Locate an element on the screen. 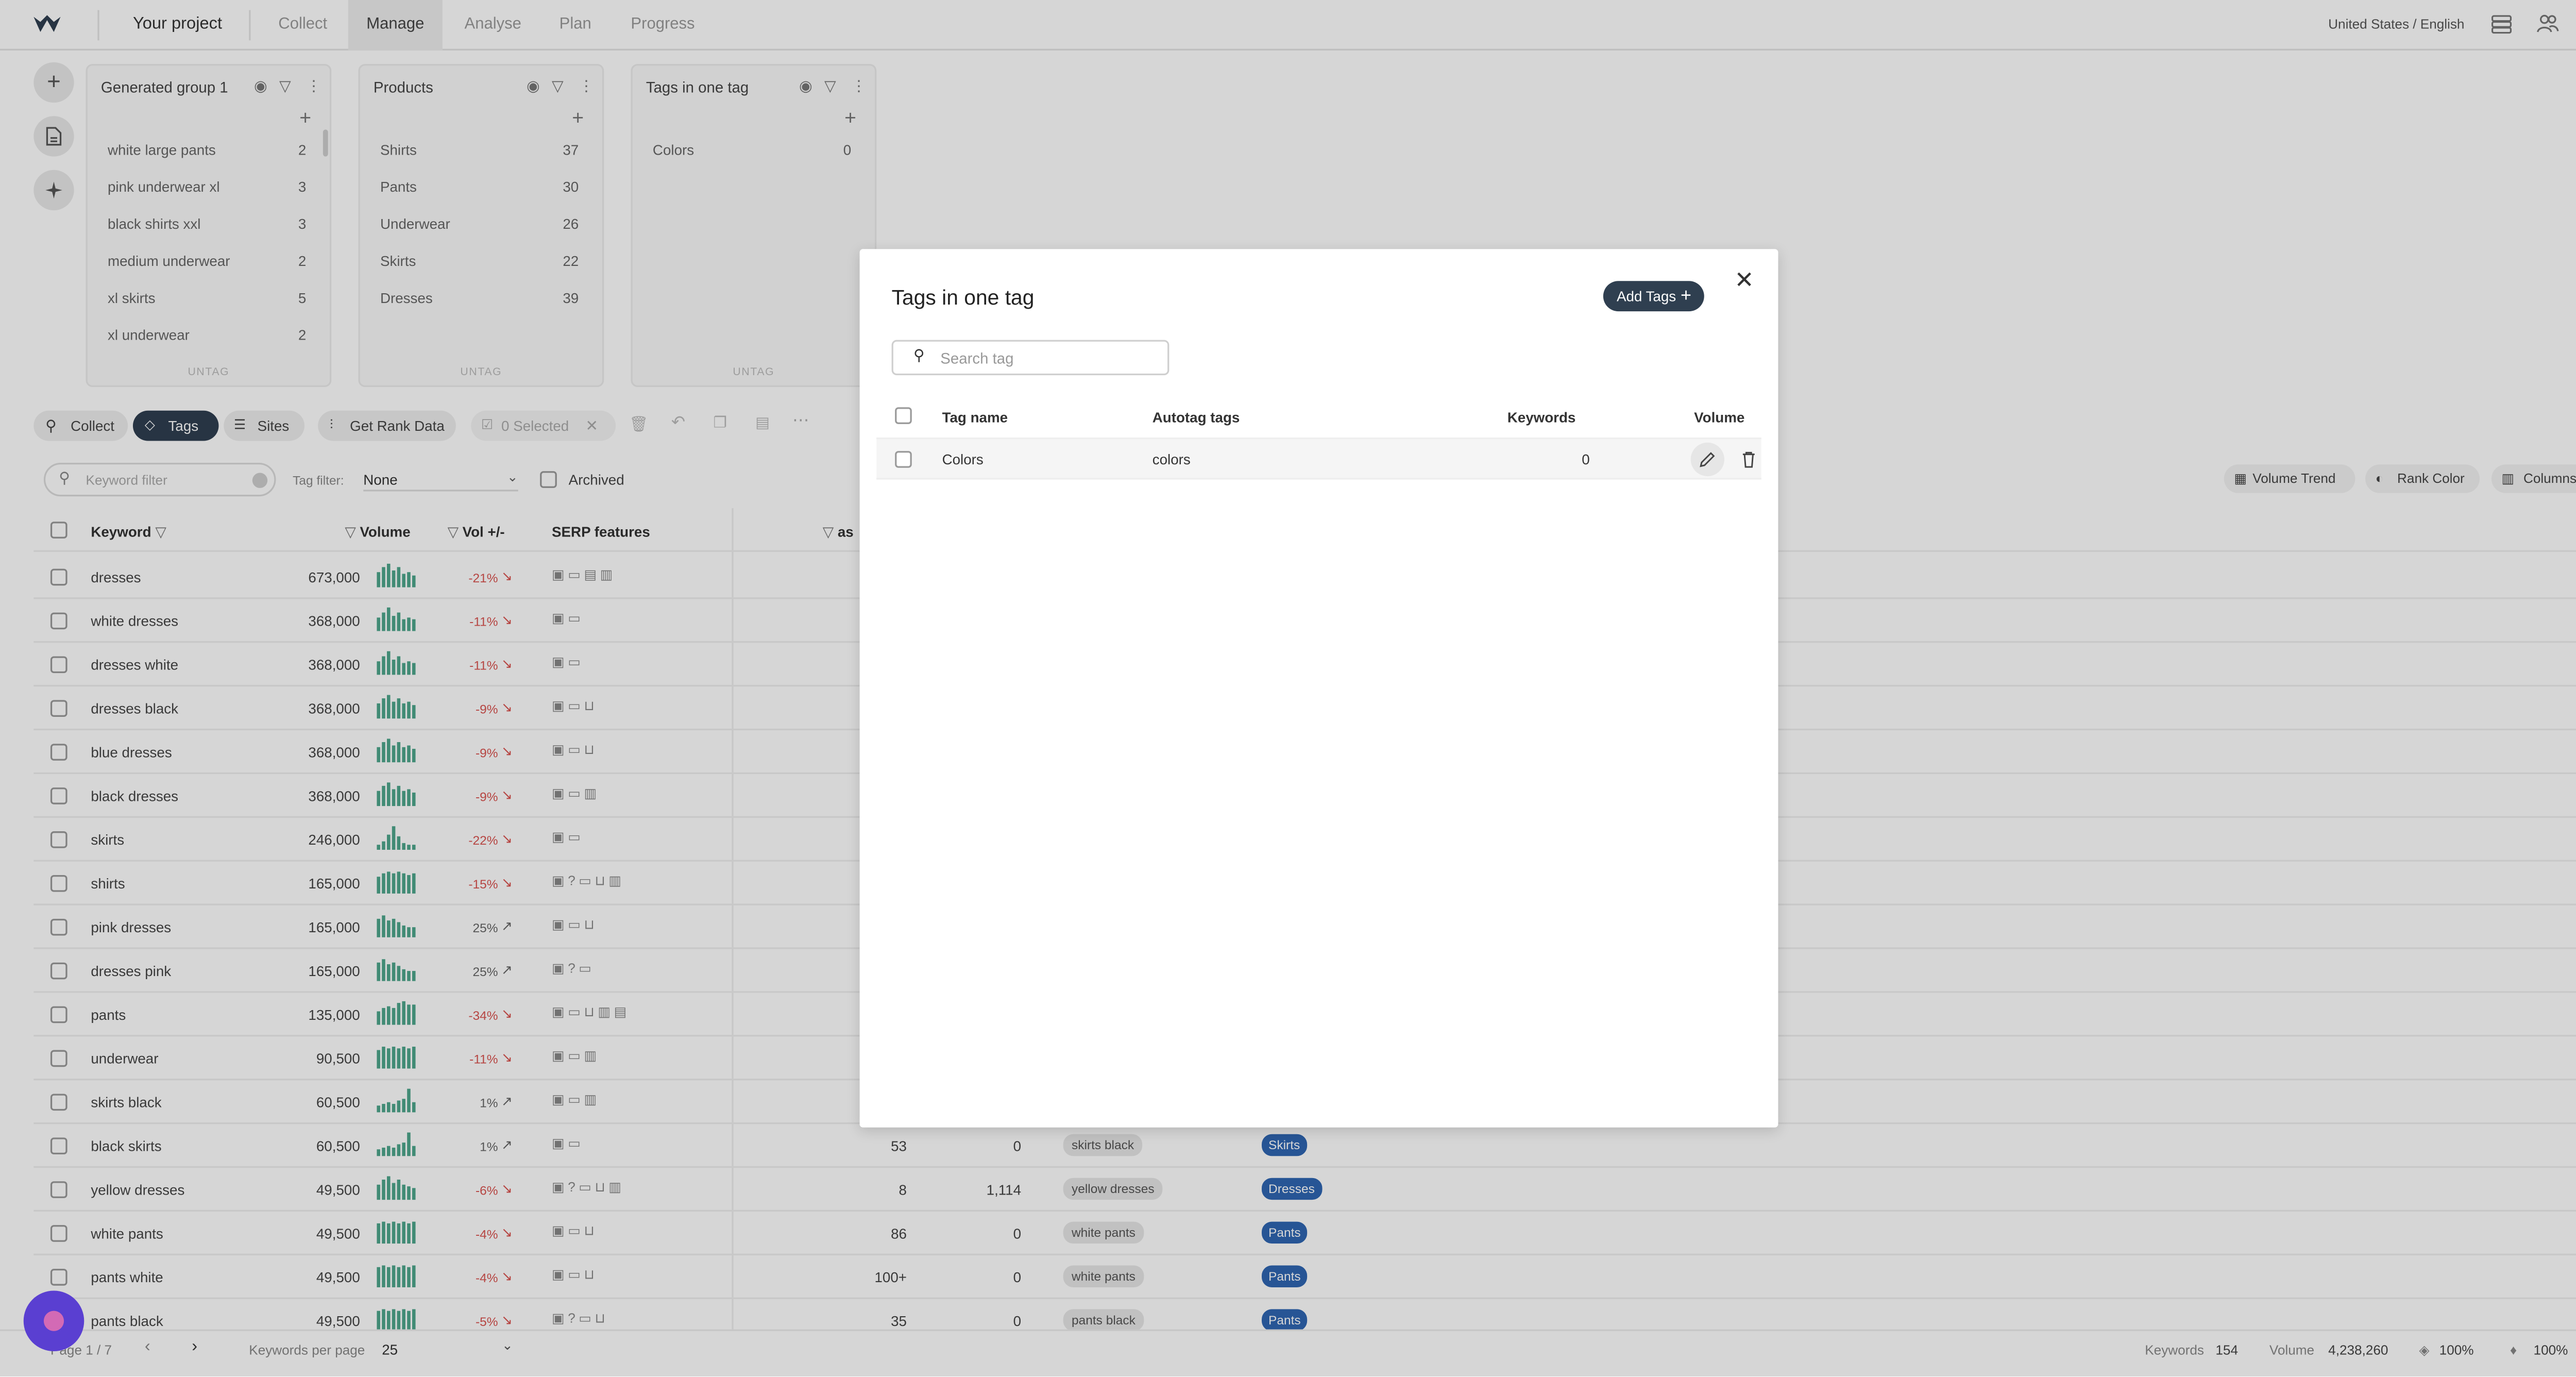 This screenshot has height=1377, width=2576. chat-widget-button is located at coordinates (53, 1321).